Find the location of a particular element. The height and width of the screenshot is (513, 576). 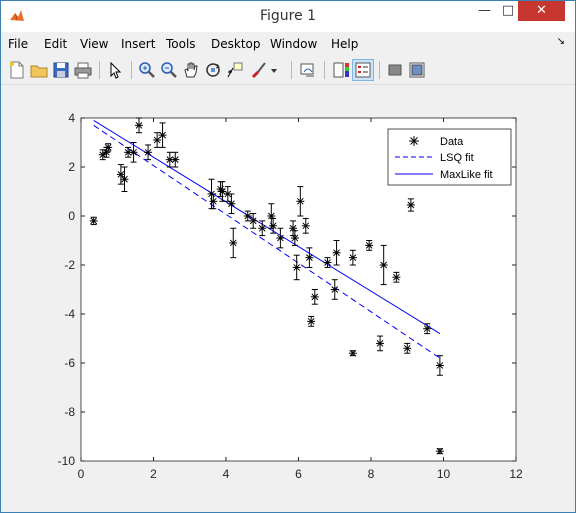

maximize-button: □ is located at coordinates (508, 11).